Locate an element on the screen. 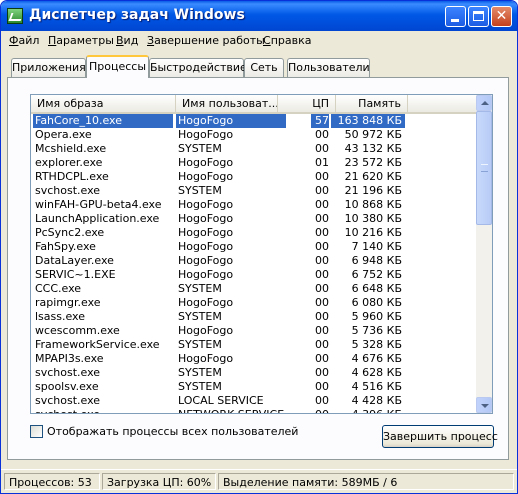 This screenshot has height=494, width=518. memory-cell: 6 752 КБ is located at coordinates (376, 274).